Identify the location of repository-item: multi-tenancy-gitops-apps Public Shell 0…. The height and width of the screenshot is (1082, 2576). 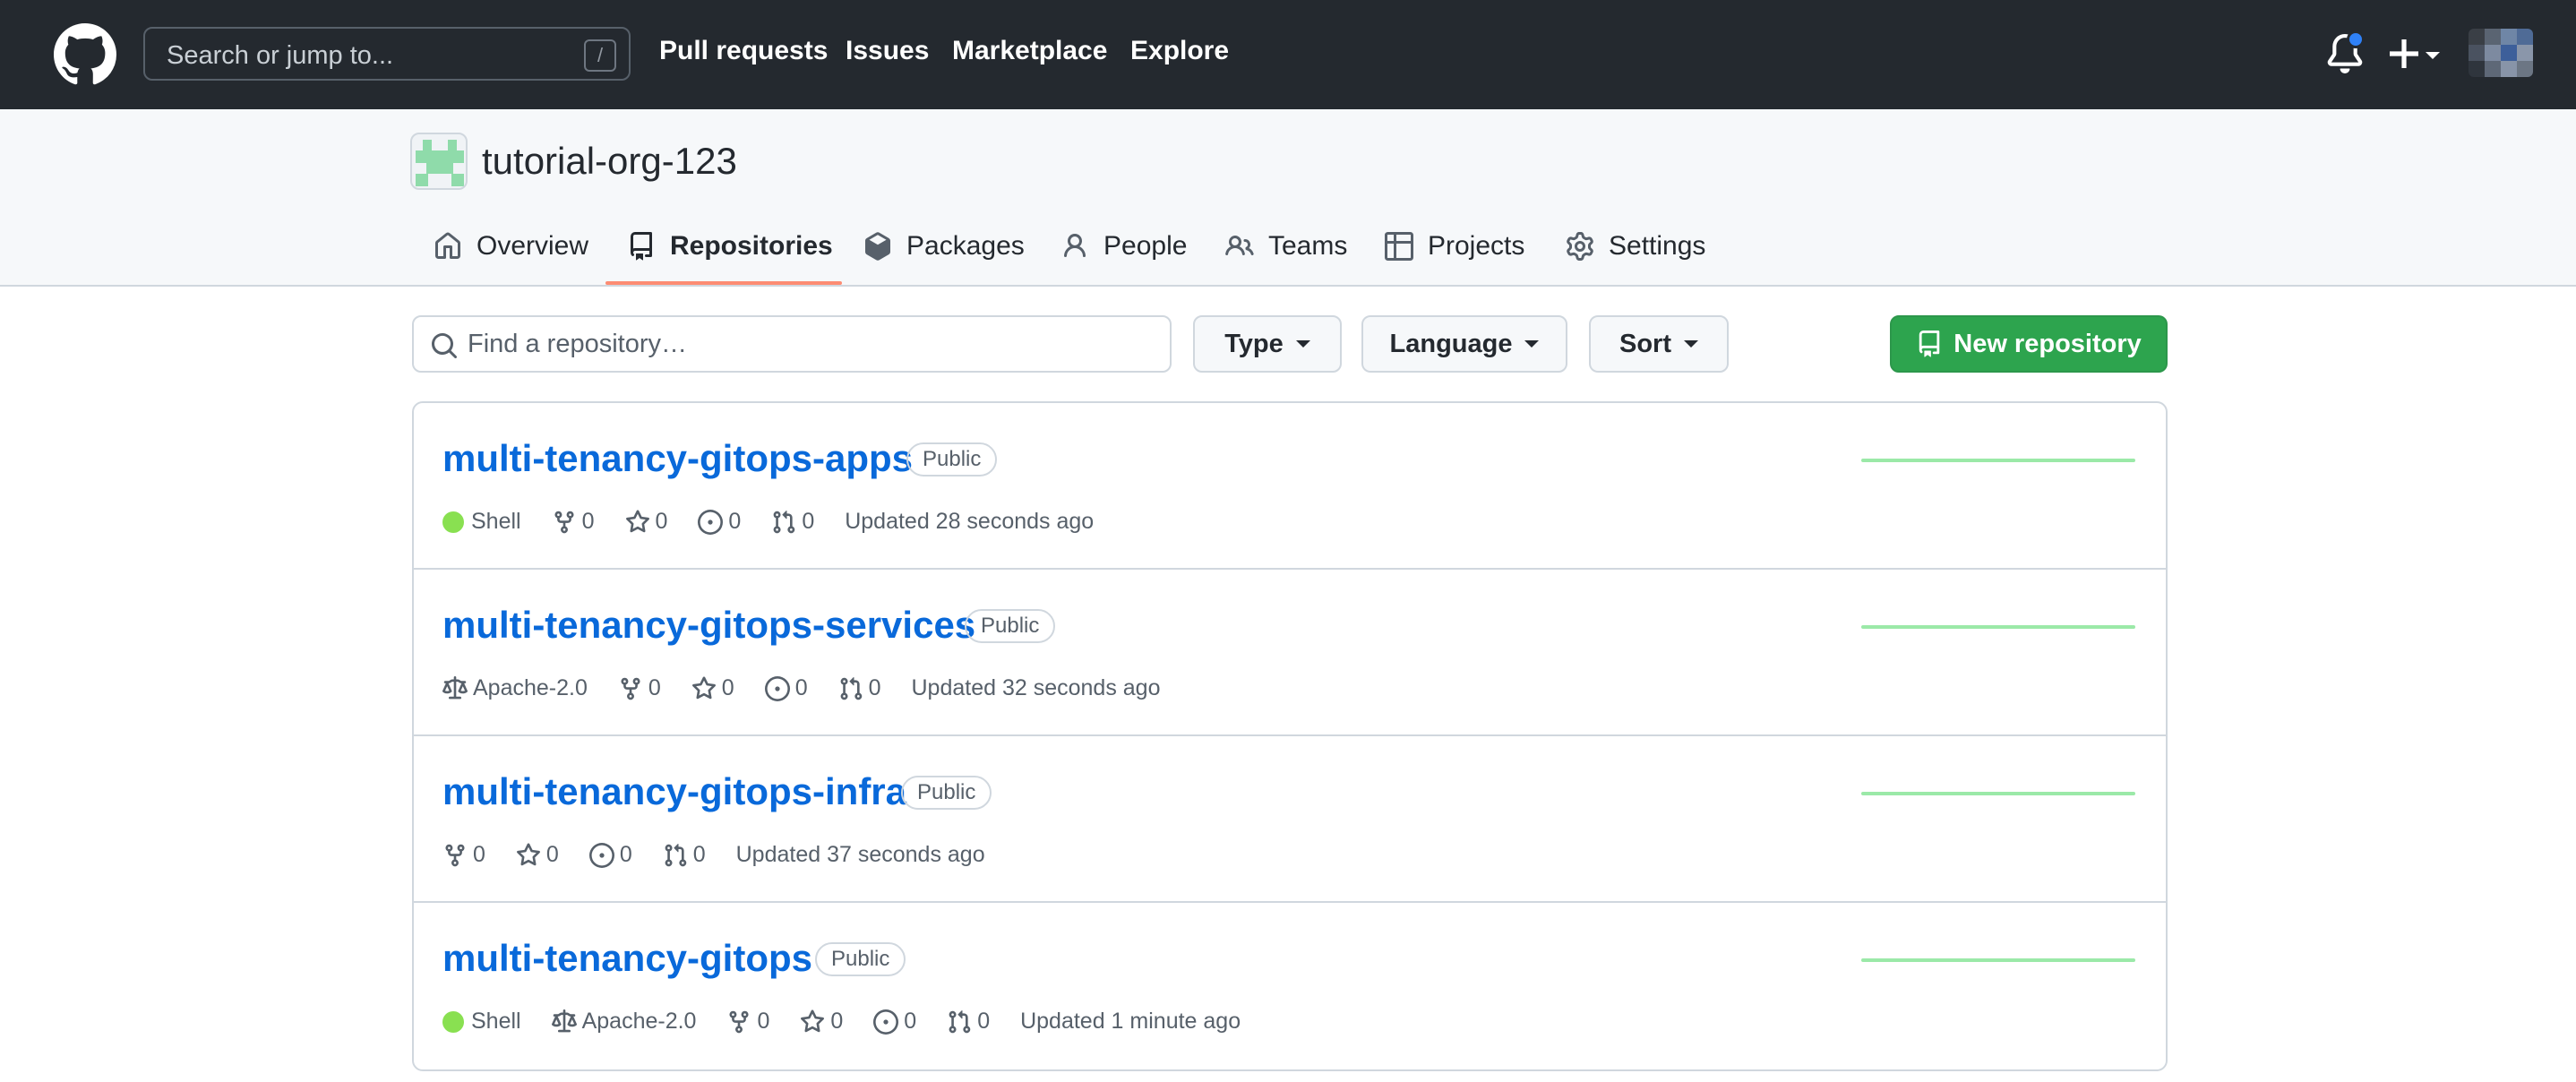
(1290, 486).